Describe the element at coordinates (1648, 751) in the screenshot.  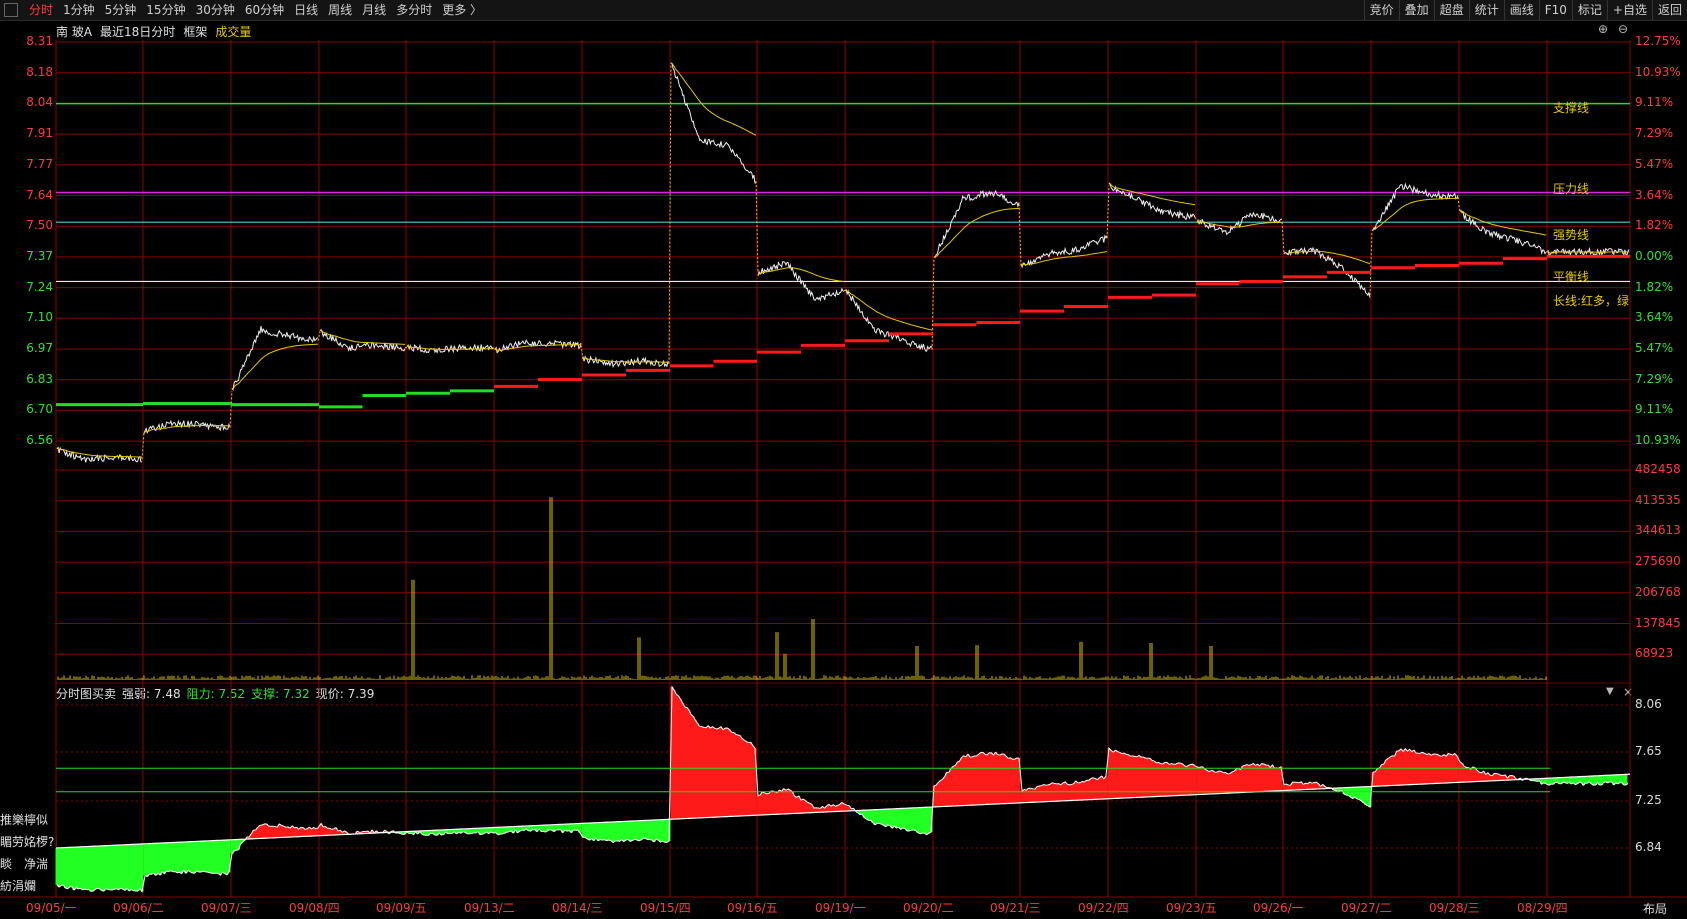
I see `sub-axis-tick: 7.65` at that location.